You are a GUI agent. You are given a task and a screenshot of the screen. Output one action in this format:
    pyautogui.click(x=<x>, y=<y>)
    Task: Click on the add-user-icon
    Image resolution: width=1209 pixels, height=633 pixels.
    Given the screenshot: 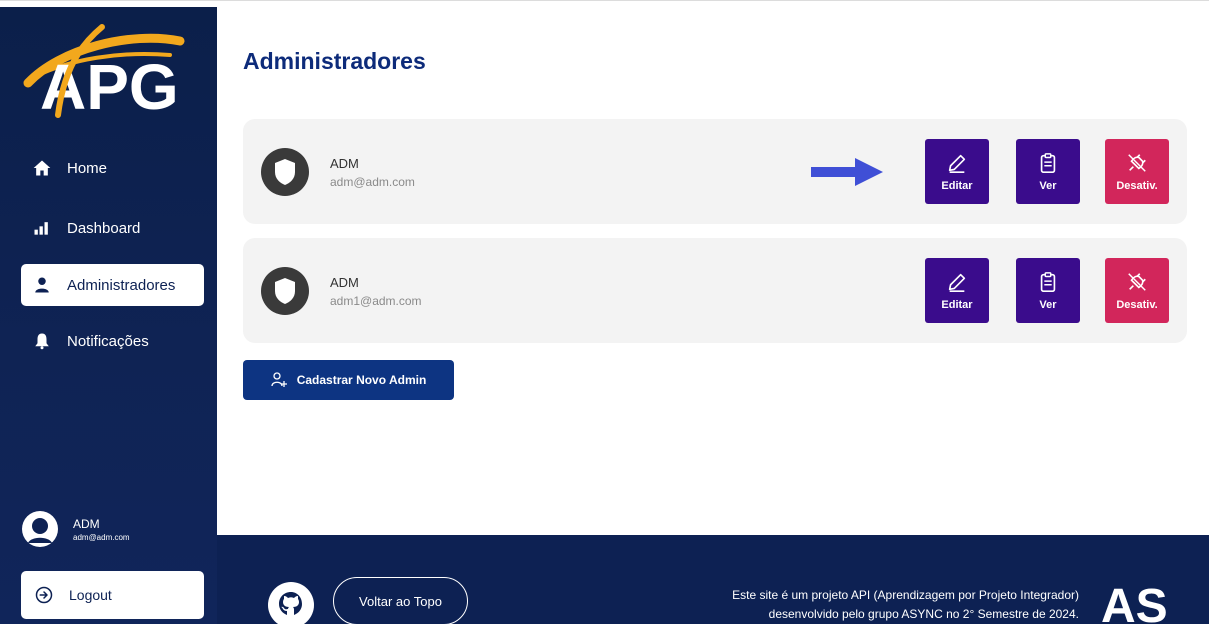 What is the action you would take?
    pyautogui.click(x=279, y=380)
    